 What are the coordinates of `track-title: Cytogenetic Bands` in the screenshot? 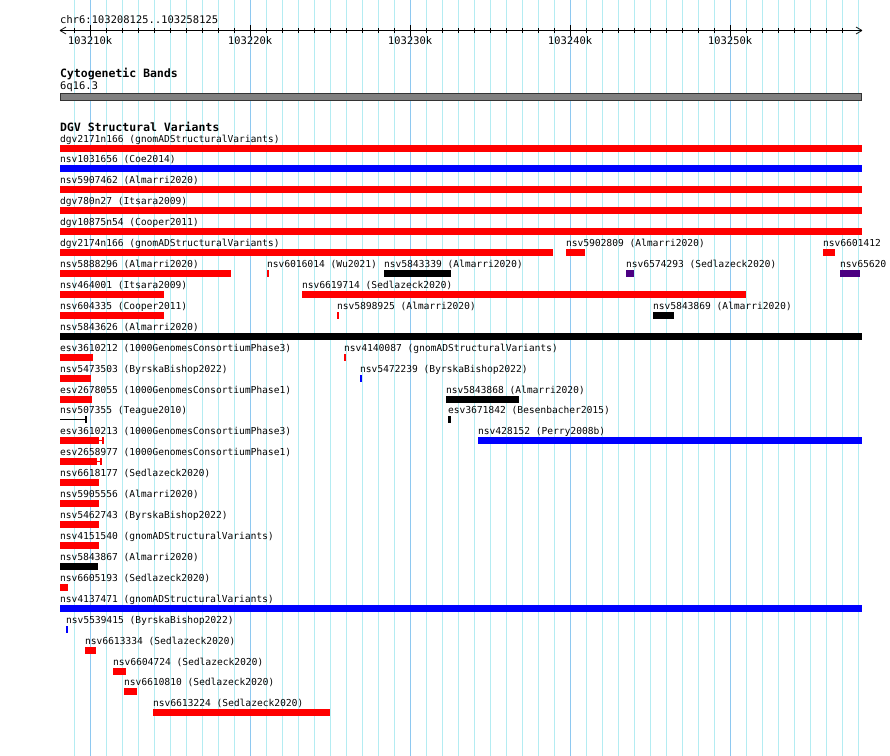 It's located at (119, 73).